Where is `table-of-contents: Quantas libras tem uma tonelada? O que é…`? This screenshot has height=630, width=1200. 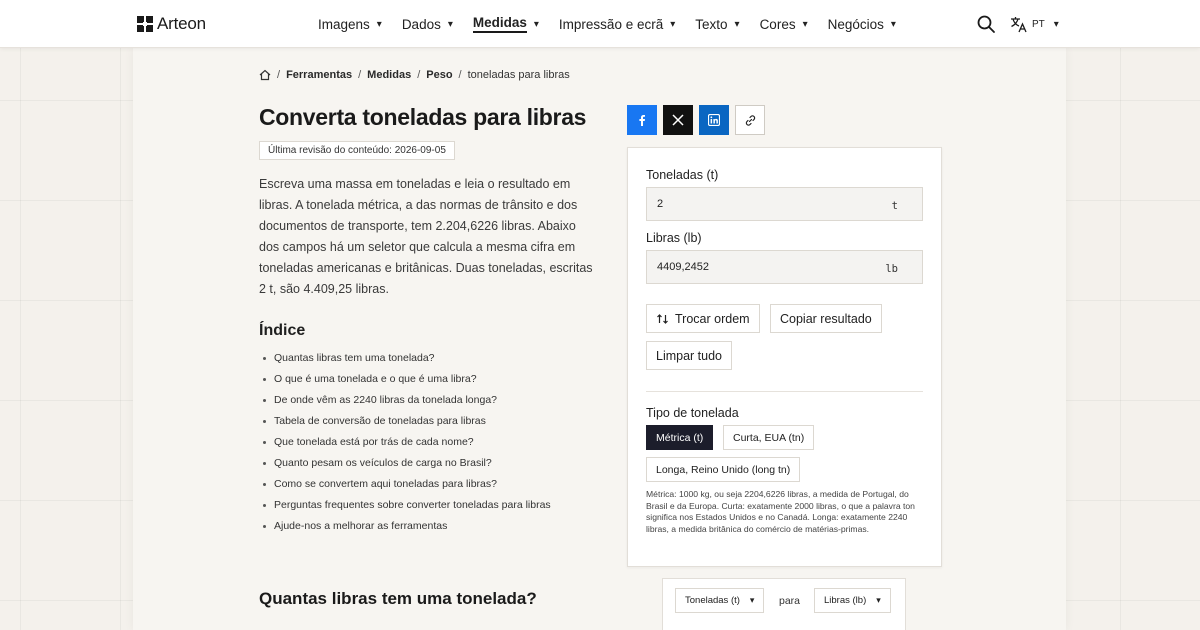 table-of-contents: Quantas libras tem uma tonelada? O que é… is located at coordinates (407, 442).